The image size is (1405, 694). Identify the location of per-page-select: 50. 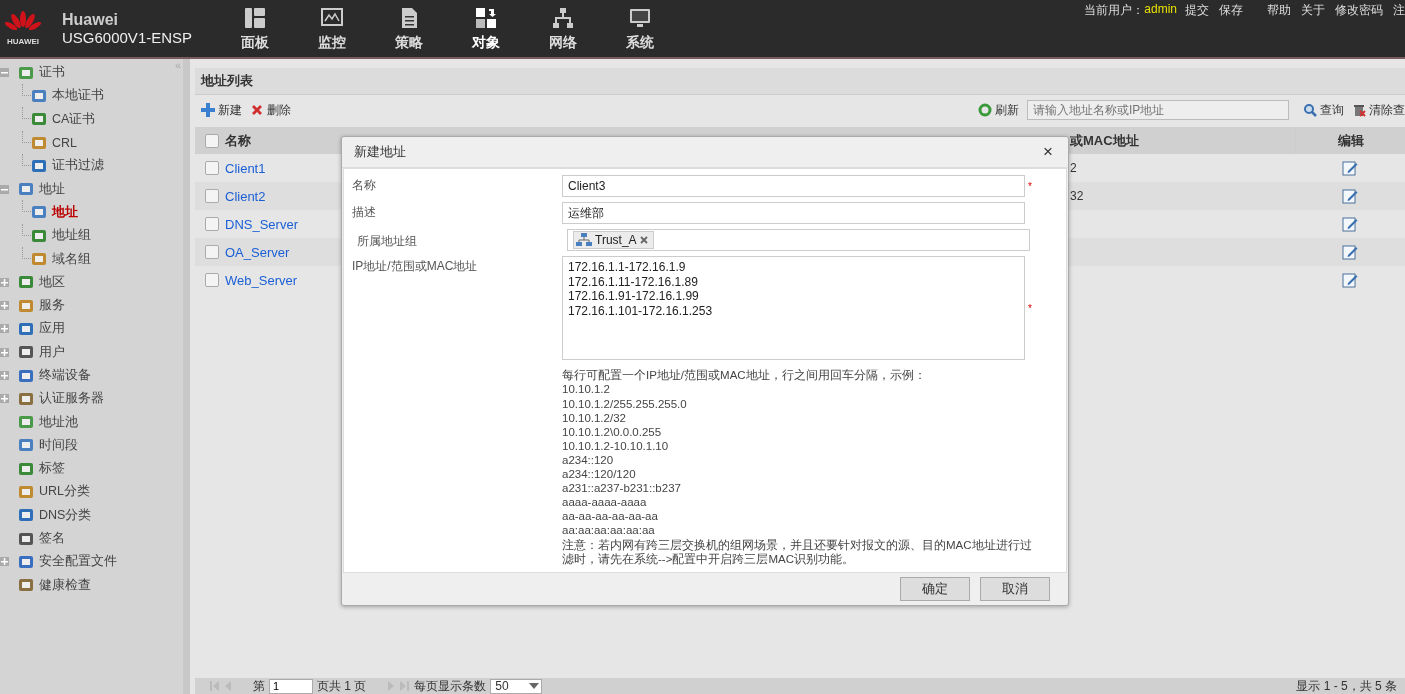
(516, 686).